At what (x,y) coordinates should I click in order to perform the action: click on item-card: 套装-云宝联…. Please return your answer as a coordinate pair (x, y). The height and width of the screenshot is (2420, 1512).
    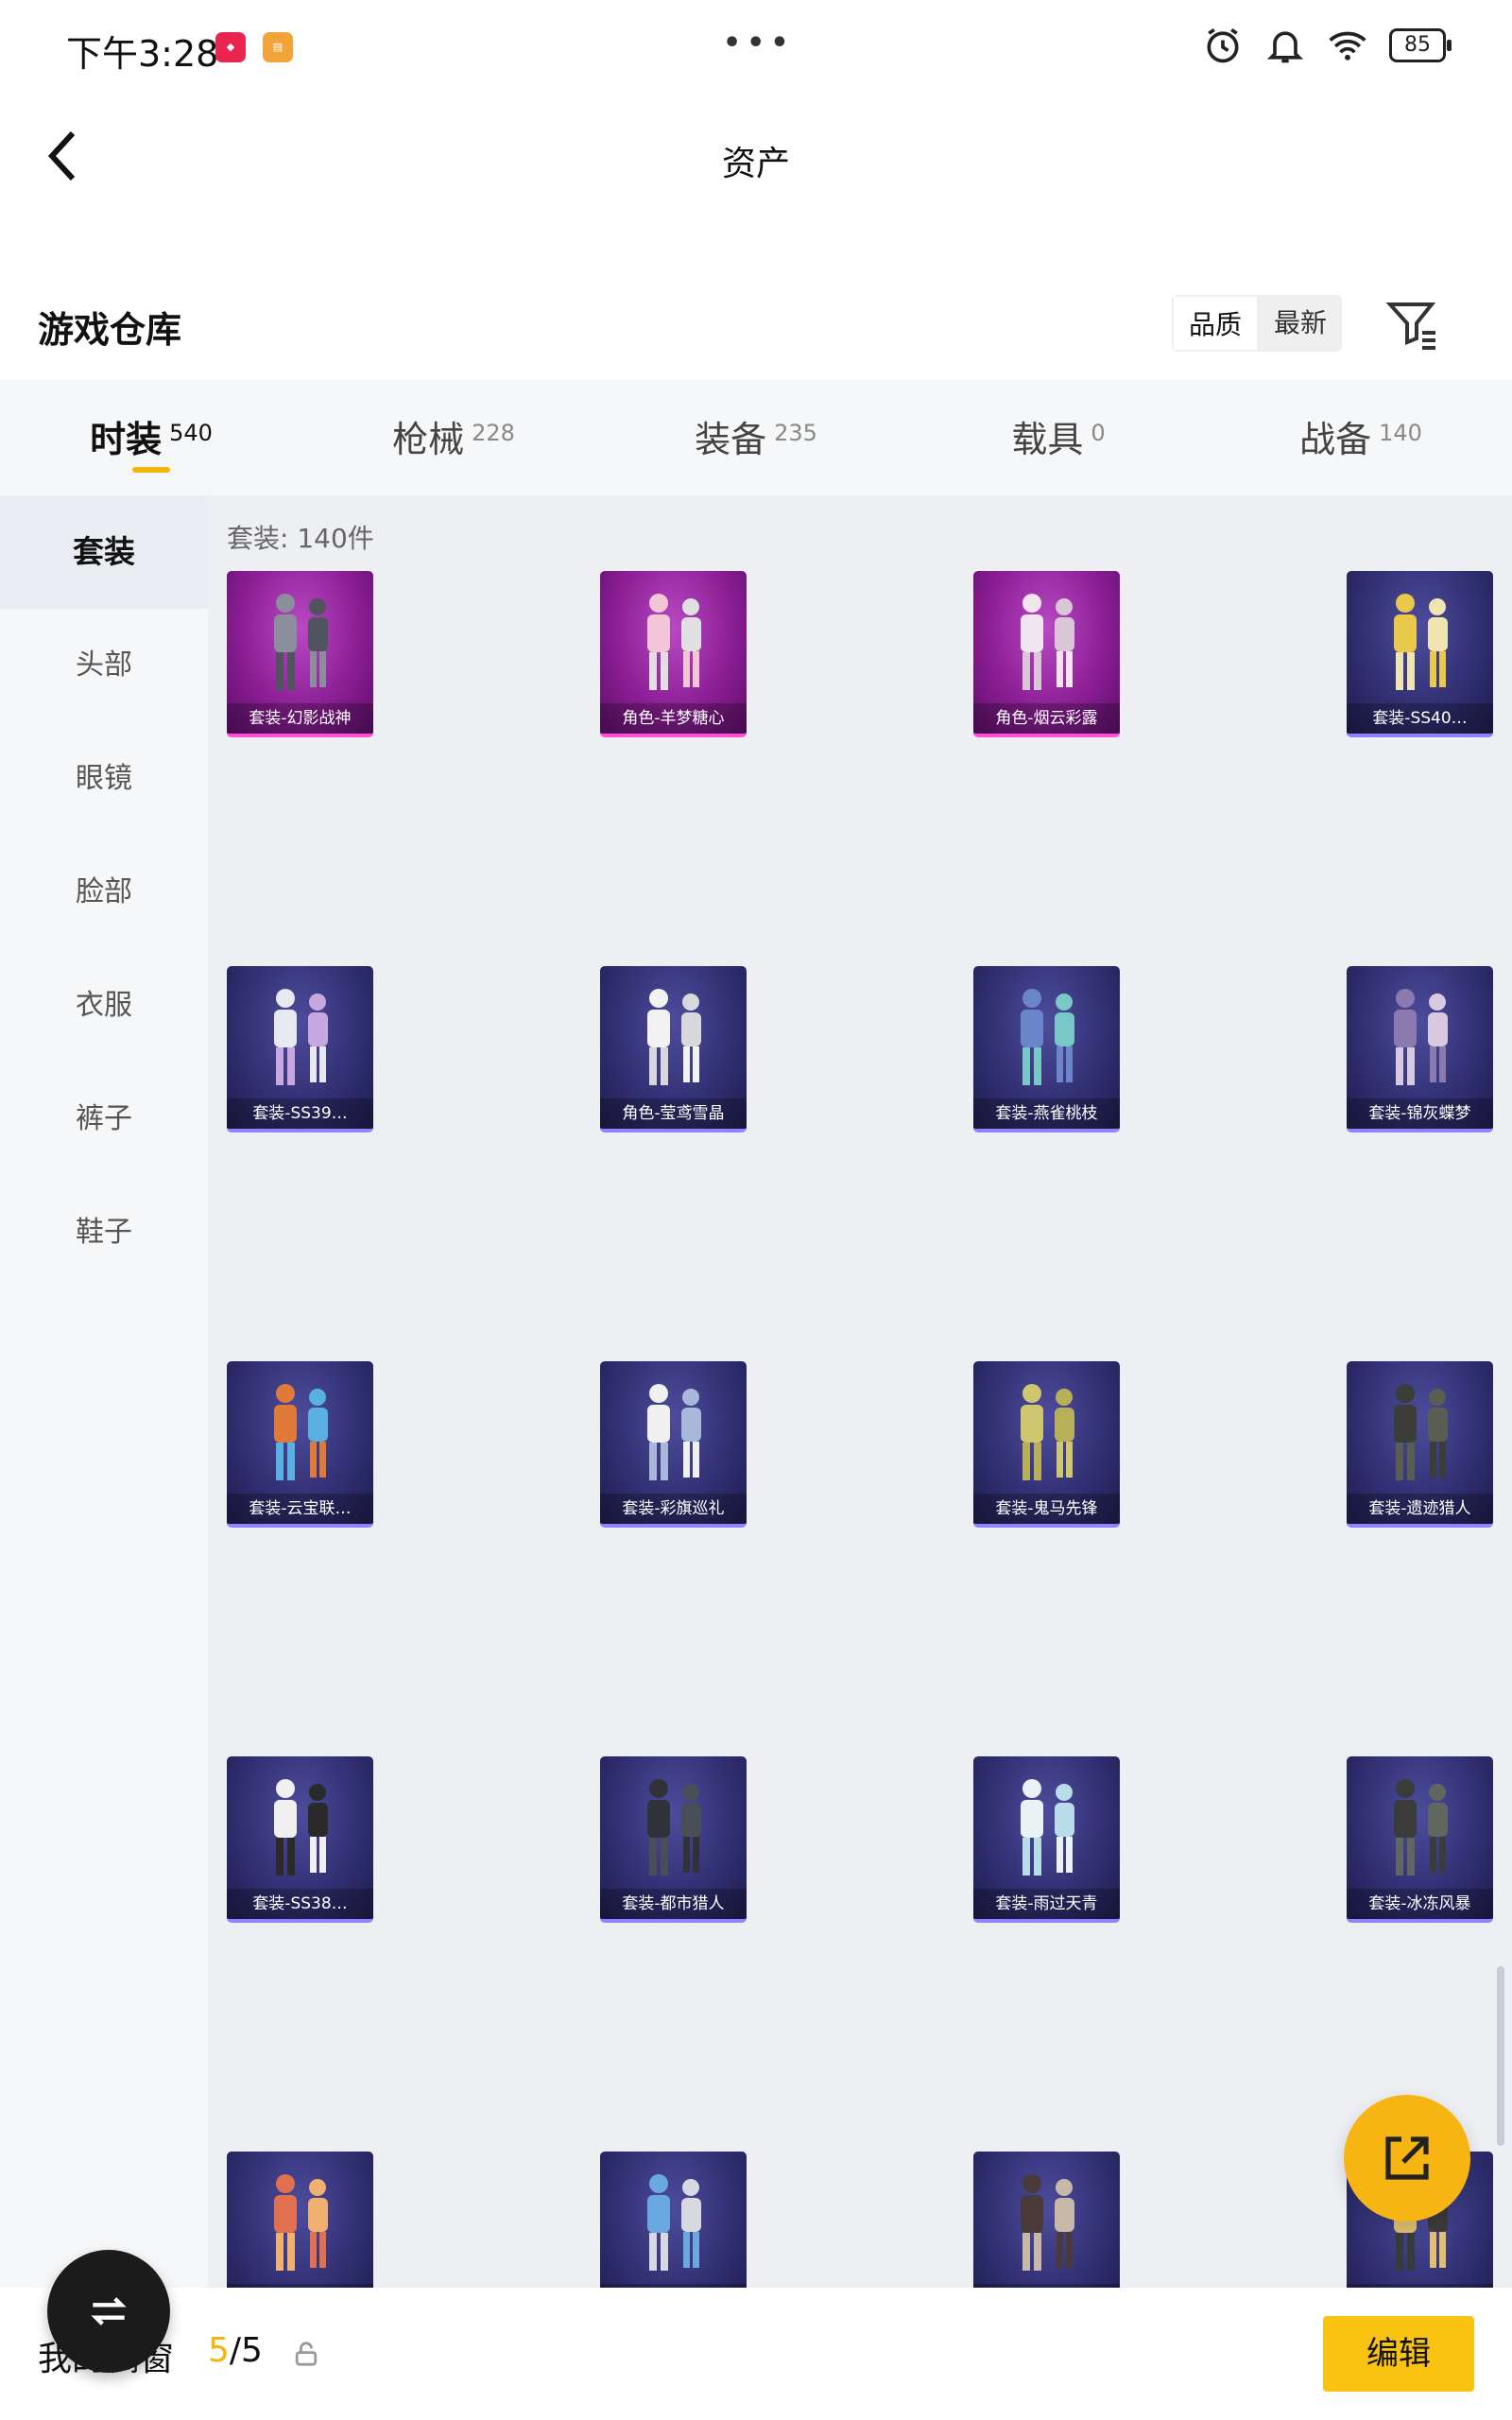
    Looking at the image, I should click on (300, 1445).